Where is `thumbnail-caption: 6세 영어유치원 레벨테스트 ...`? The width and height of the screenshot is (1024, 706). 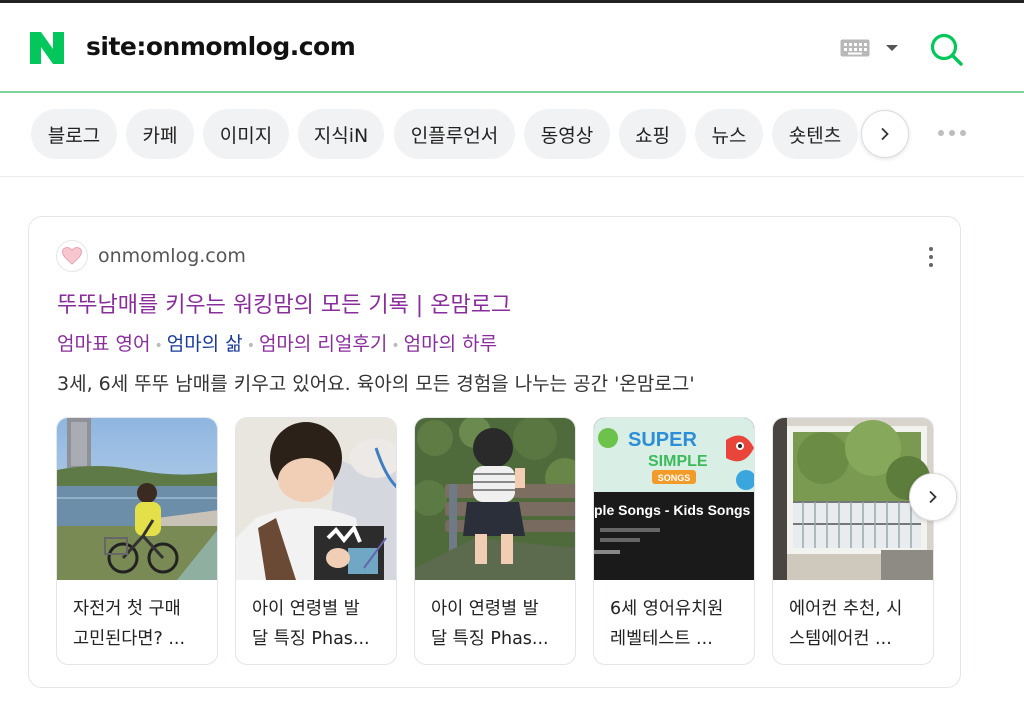 thumbnail-caption: 6세 영어유치원 레벨테스트 ... is located at coordinates (678, 624).